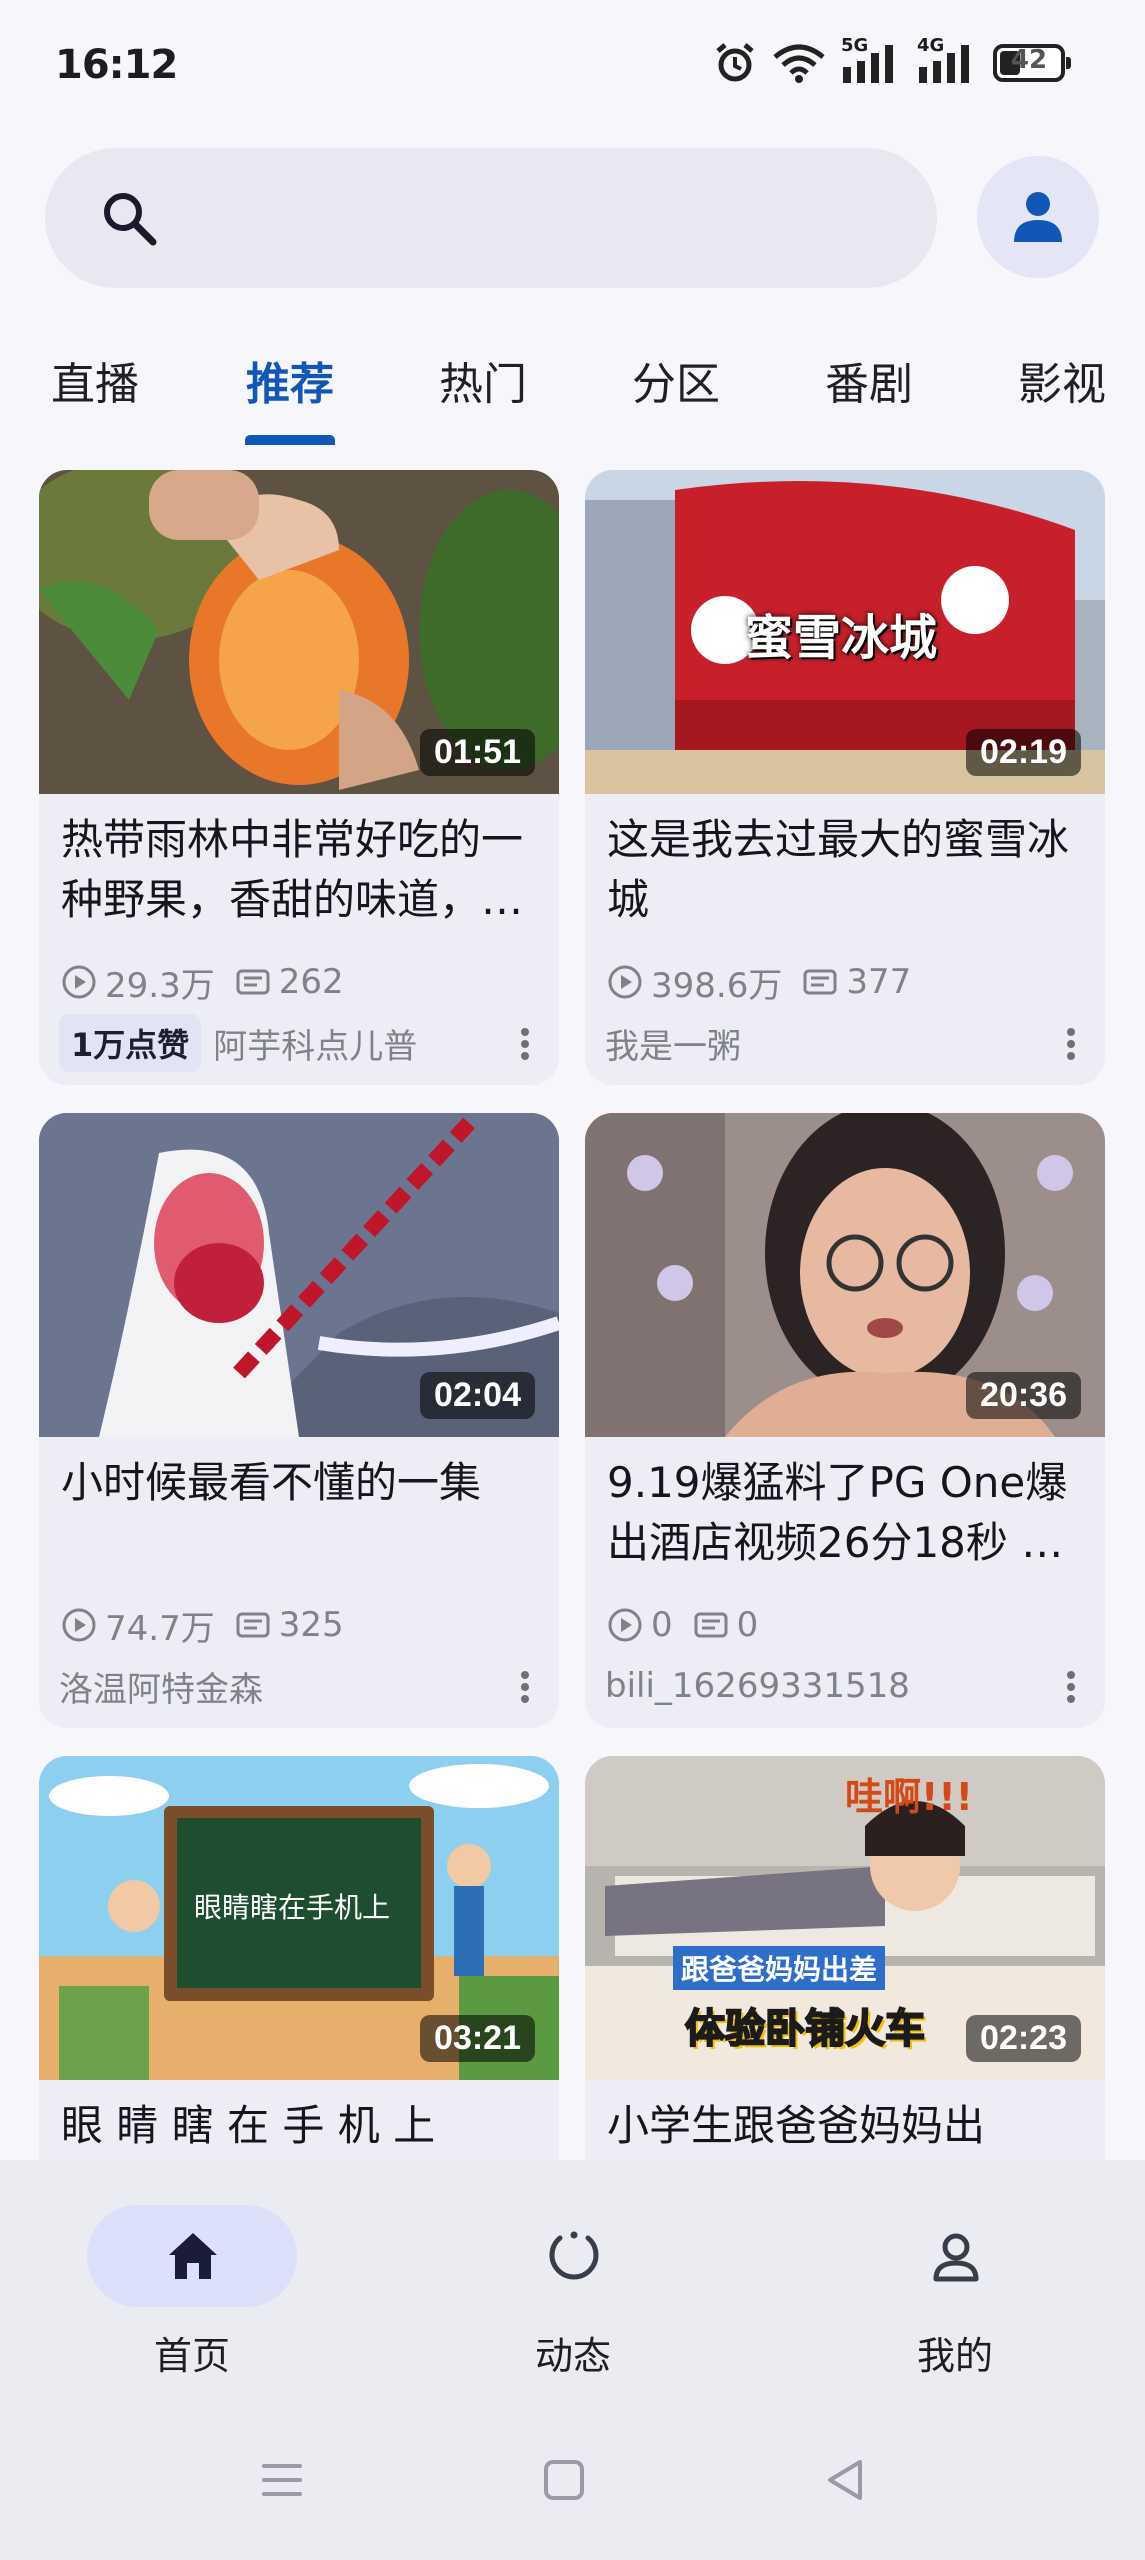 The image size is (1145, 2560). What do you see at coordinates (779, 1968) in the screenshot?
I see `thumbnail-caption: 跟爸爸妈妈出差` at bounding box center [779, 1968].